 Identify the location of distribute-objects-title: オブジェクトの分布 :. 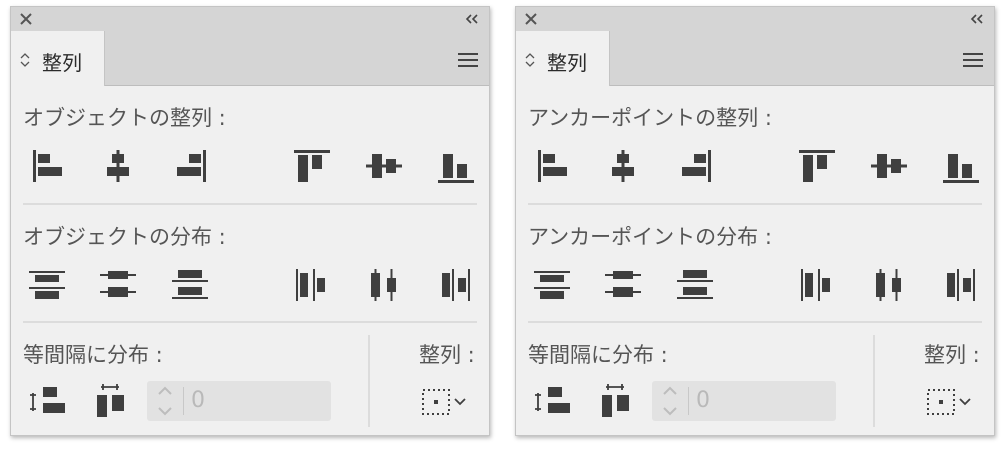
(124, 237).